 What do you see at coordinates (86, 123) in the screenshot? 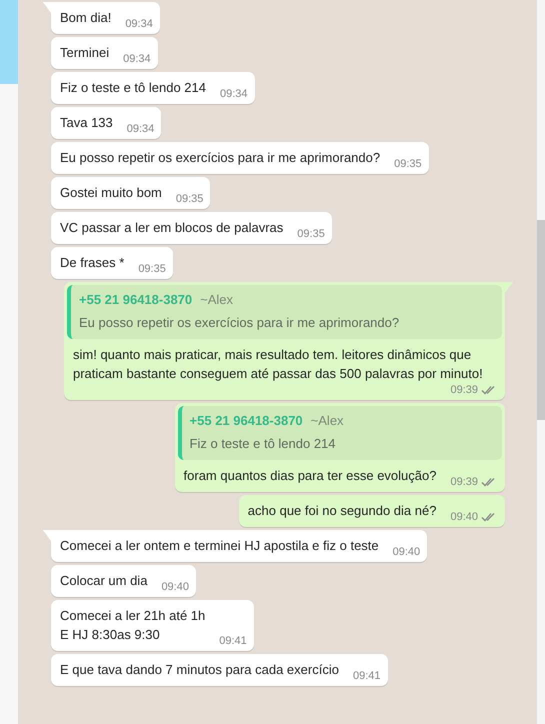
I see `message-text: Tava 133` at bounding box center [86, 123].